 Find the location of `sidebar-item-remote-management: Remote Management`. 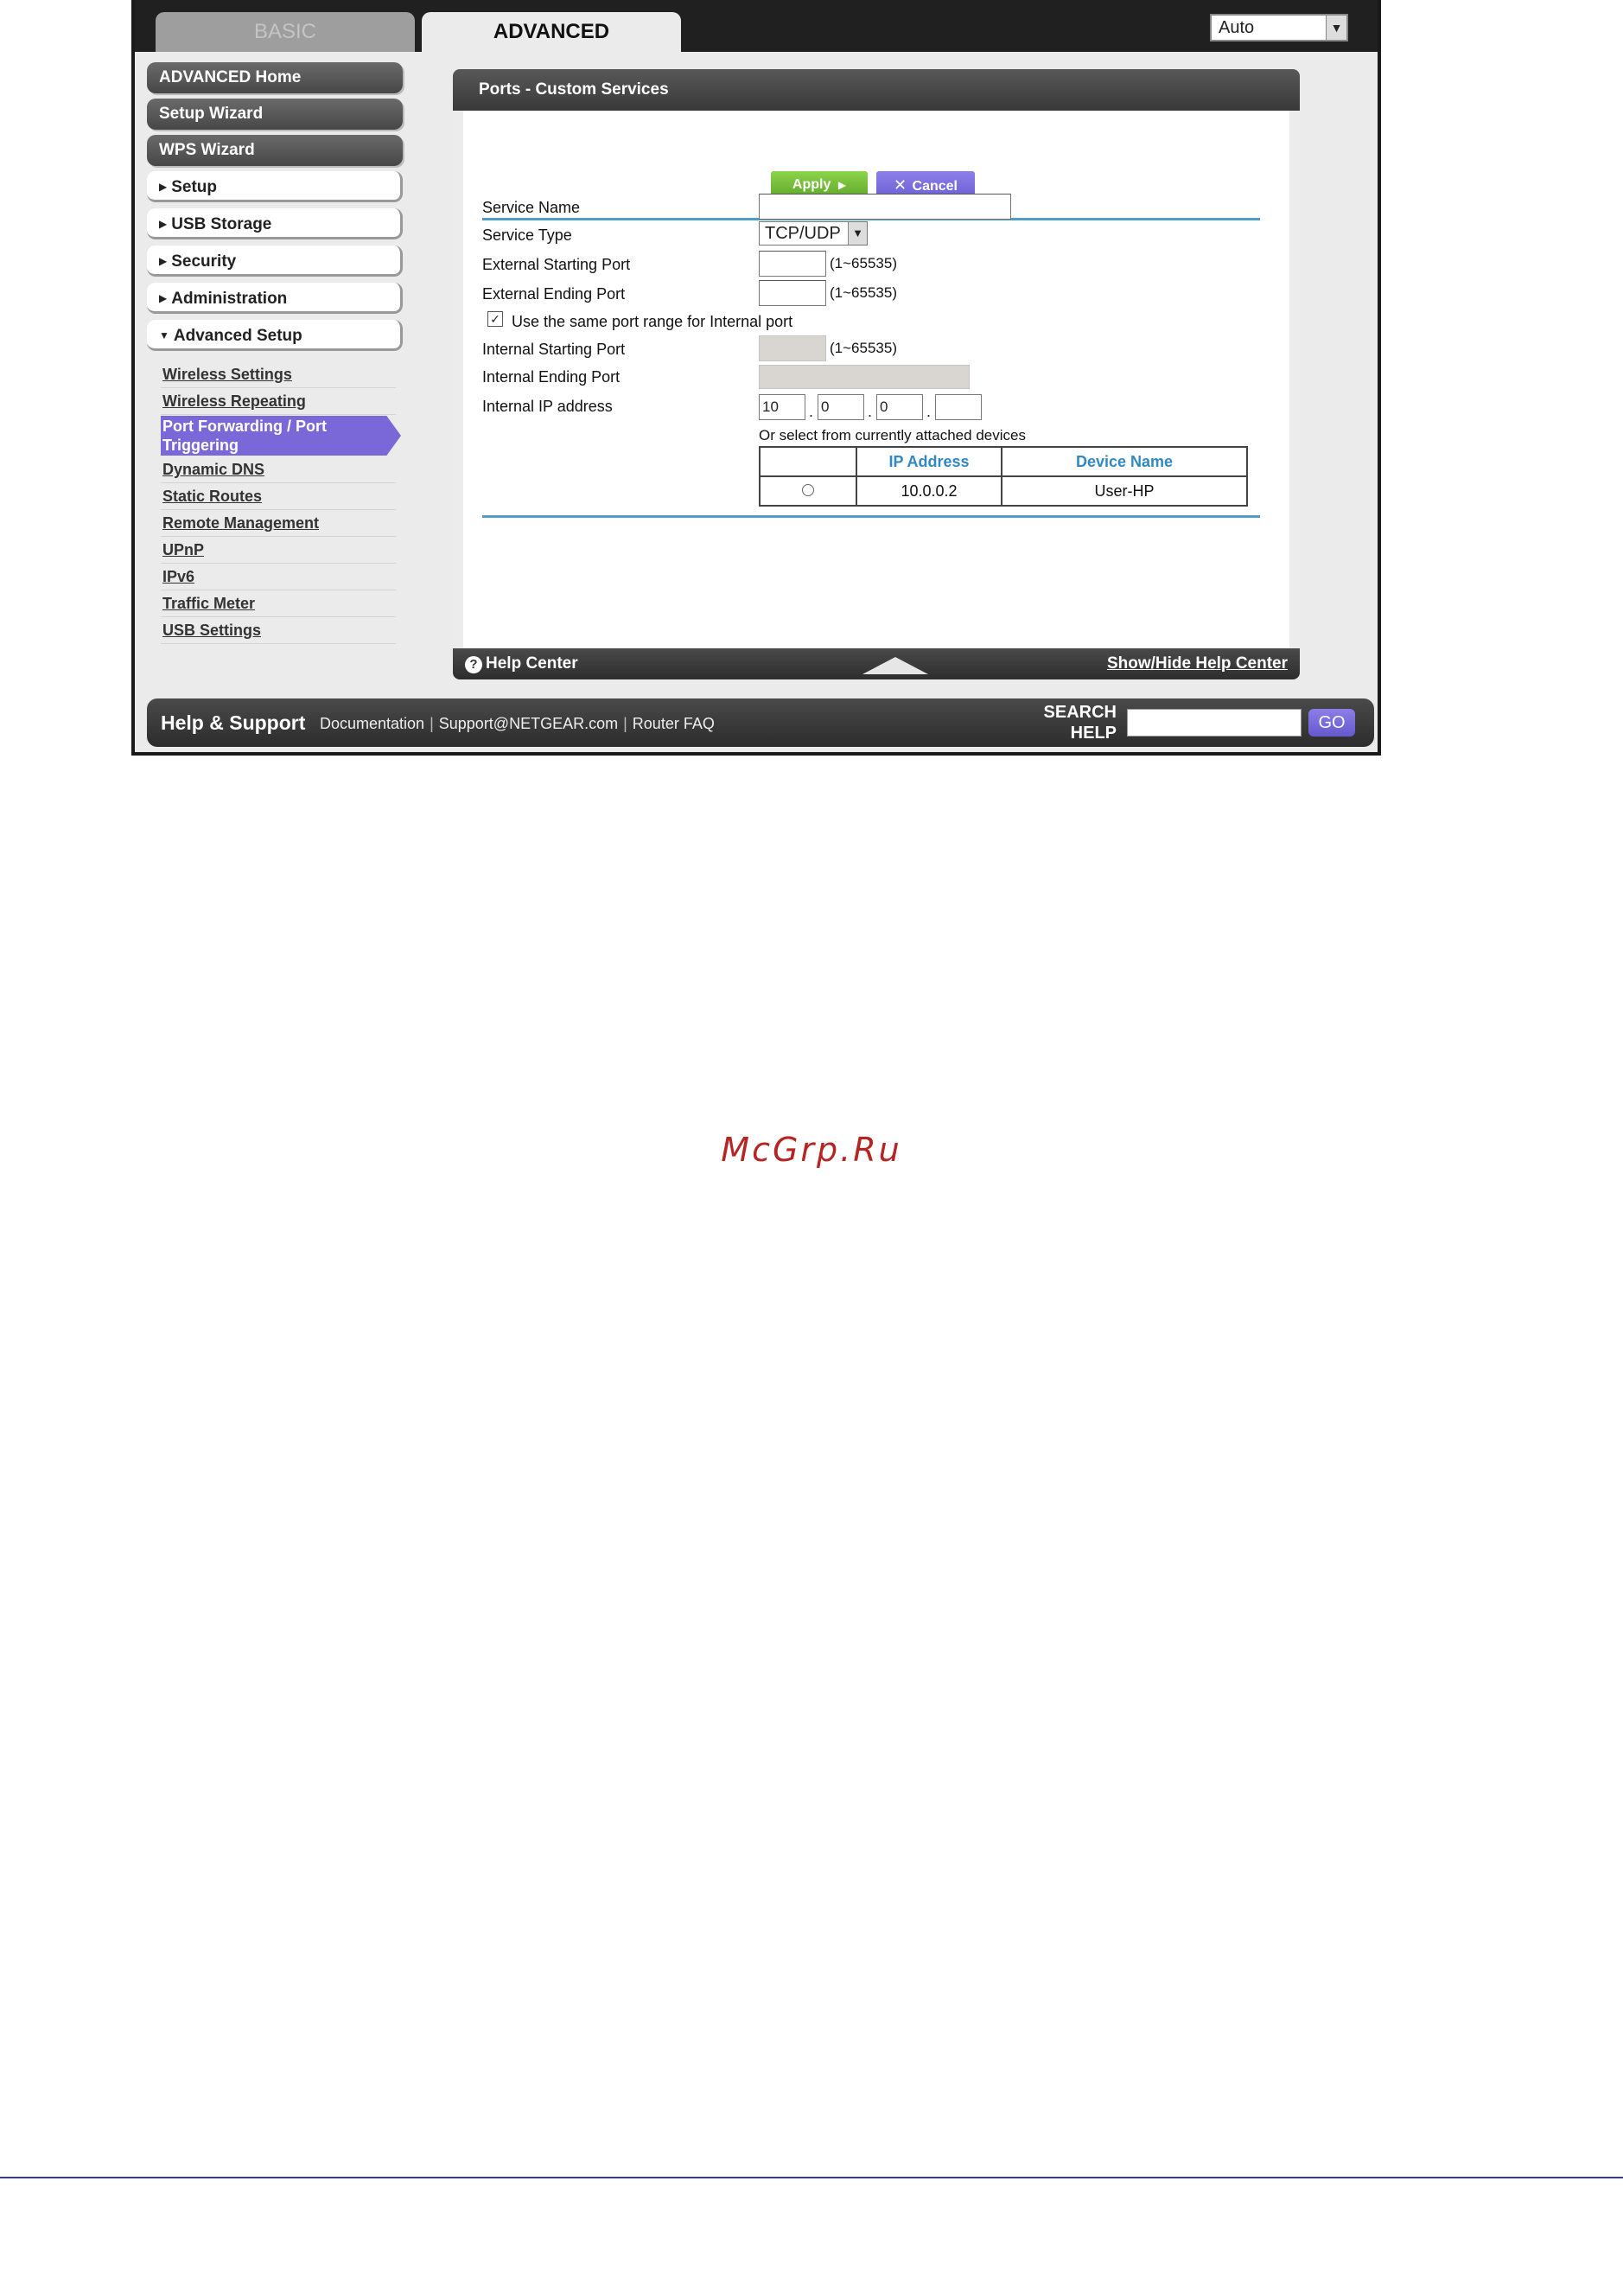

sidebar-item-remote-management: Remote Management is located at coordinates (278, 523).